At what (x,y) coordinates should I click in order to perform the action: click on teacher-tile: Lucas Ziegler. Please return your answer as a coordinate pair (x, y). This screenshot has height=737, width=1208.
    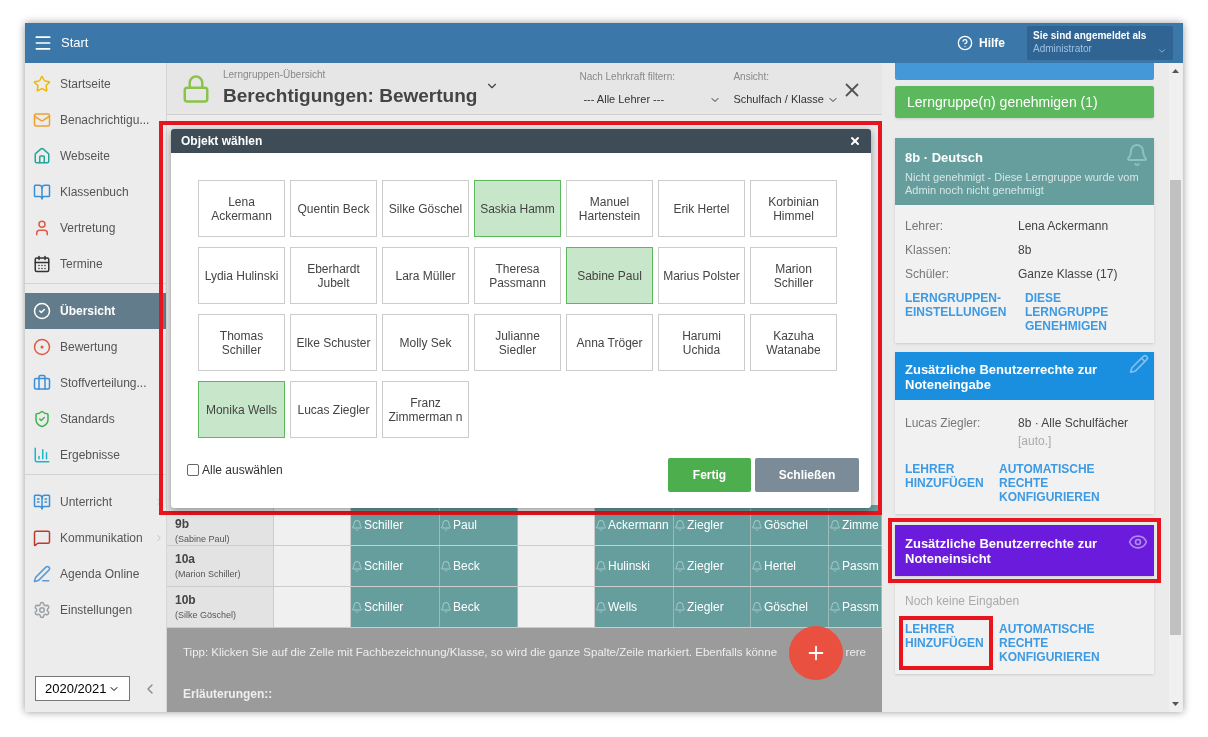
    Looking at the image, I should click on (333, 409).